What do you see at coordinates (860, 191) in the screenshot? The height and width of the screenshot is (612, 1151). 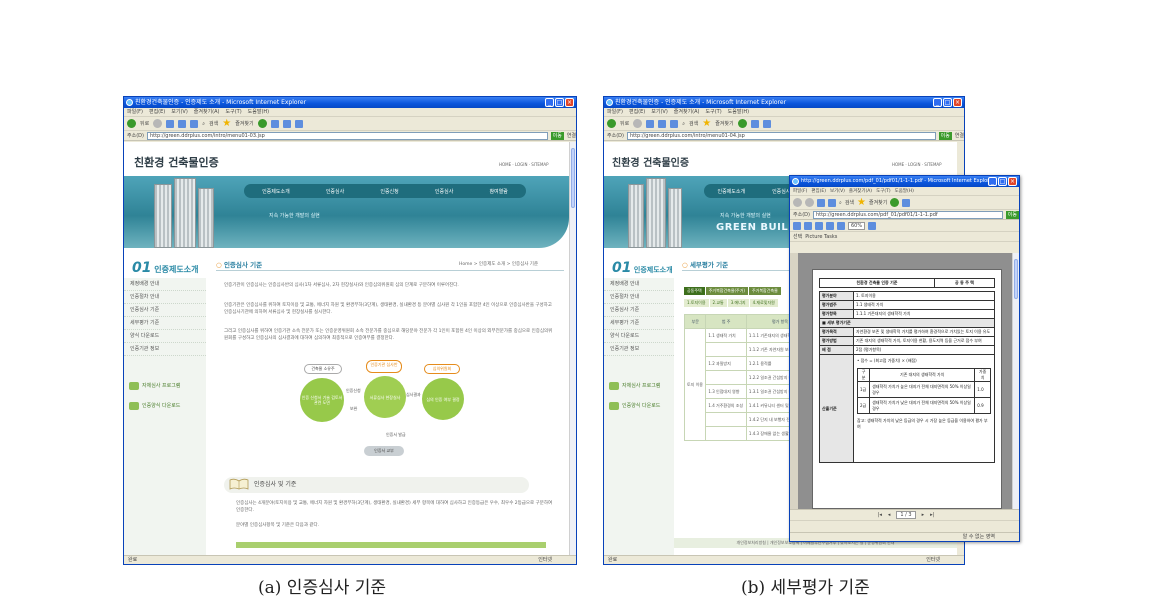 I see `menu-favorites: 즐겨찾기(A)` at bounding box center [860, 191].